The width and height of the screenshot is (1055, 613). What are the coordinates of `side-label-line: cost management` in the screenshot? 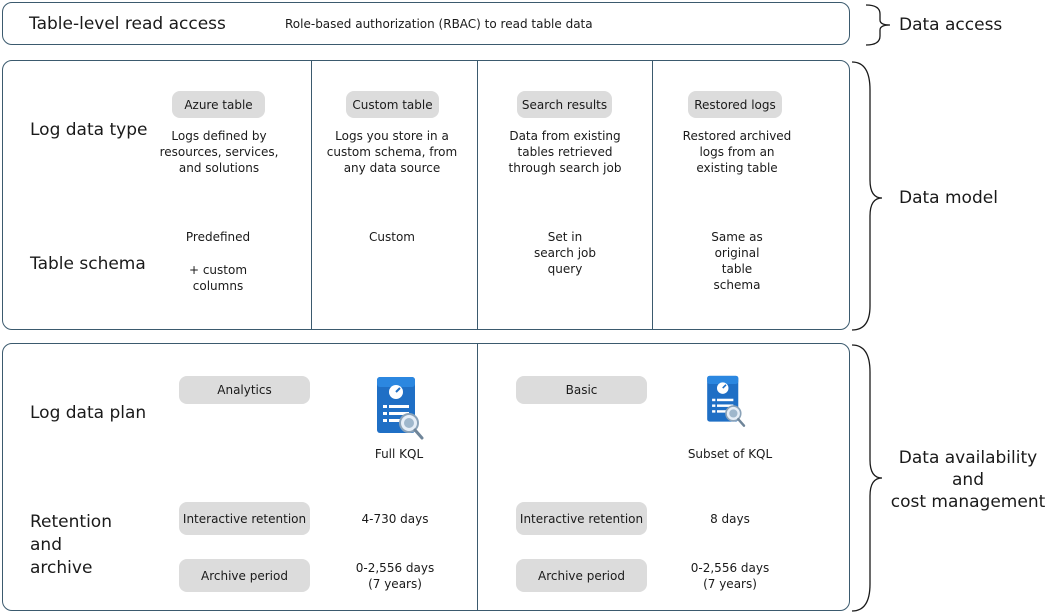 It's located at (968, 502).